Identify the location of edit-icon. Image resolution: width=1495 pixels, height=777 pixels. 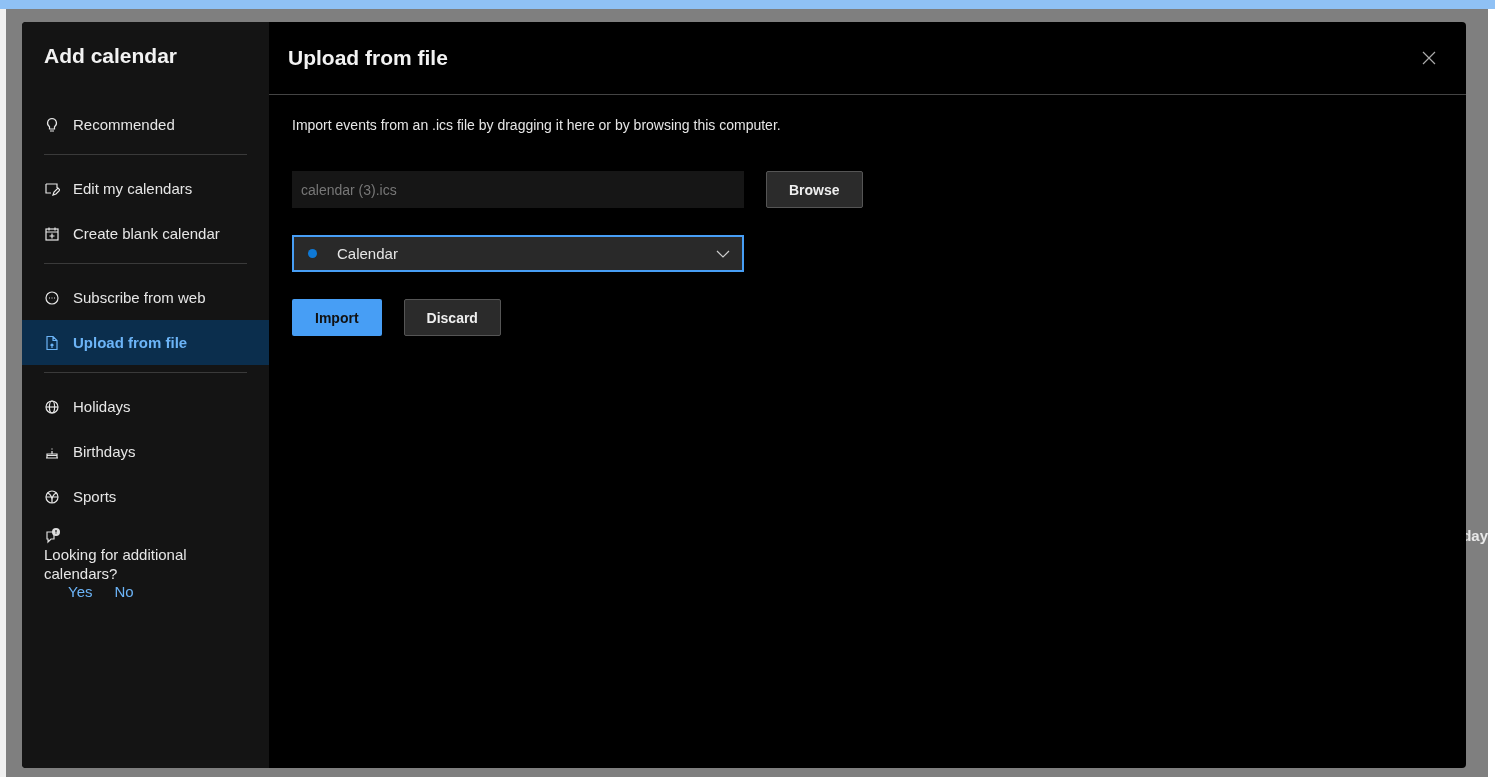
(52, 188).